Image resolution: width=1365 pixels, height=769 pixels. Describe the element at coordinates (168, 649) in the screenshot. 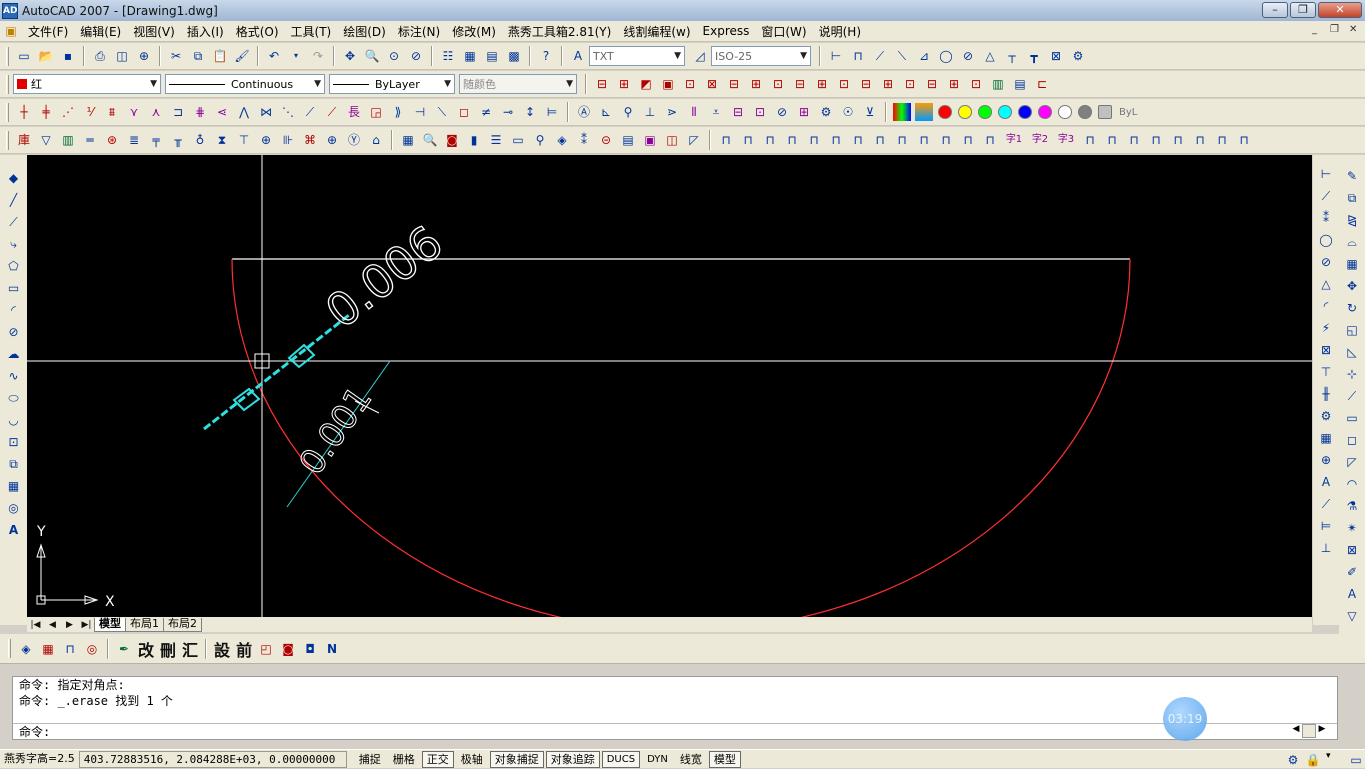

I see `delete-char-button: 刪` at that location.